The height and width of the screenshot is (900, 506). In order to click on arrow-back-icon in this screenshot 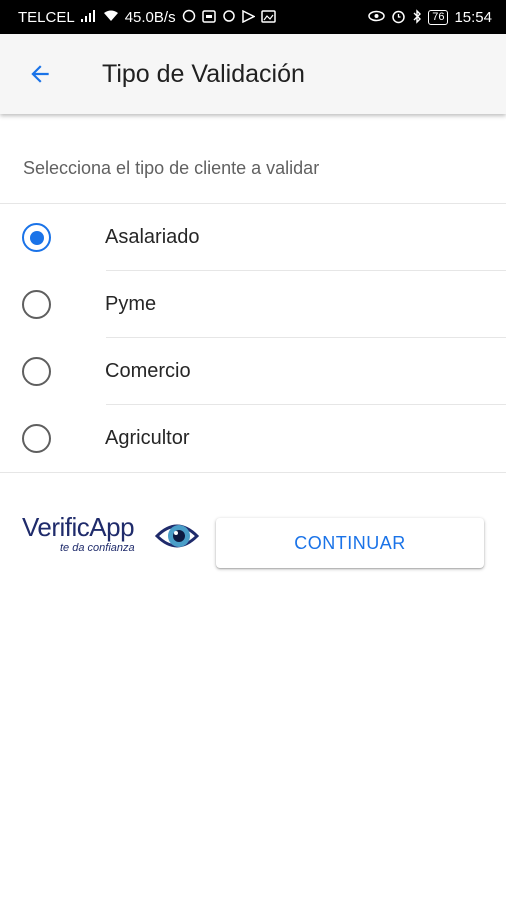, I will do `click(40, 74)`.